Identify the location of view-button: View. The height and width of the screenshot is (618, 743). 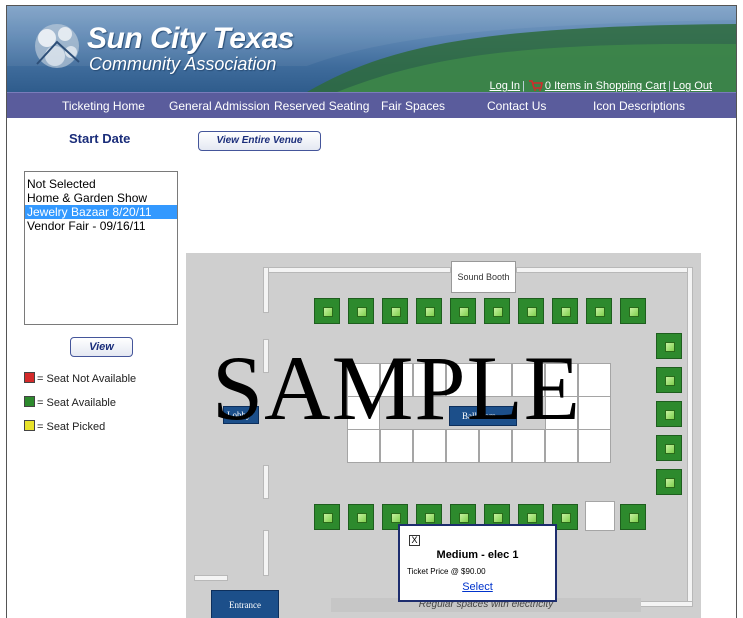
(101, 347).